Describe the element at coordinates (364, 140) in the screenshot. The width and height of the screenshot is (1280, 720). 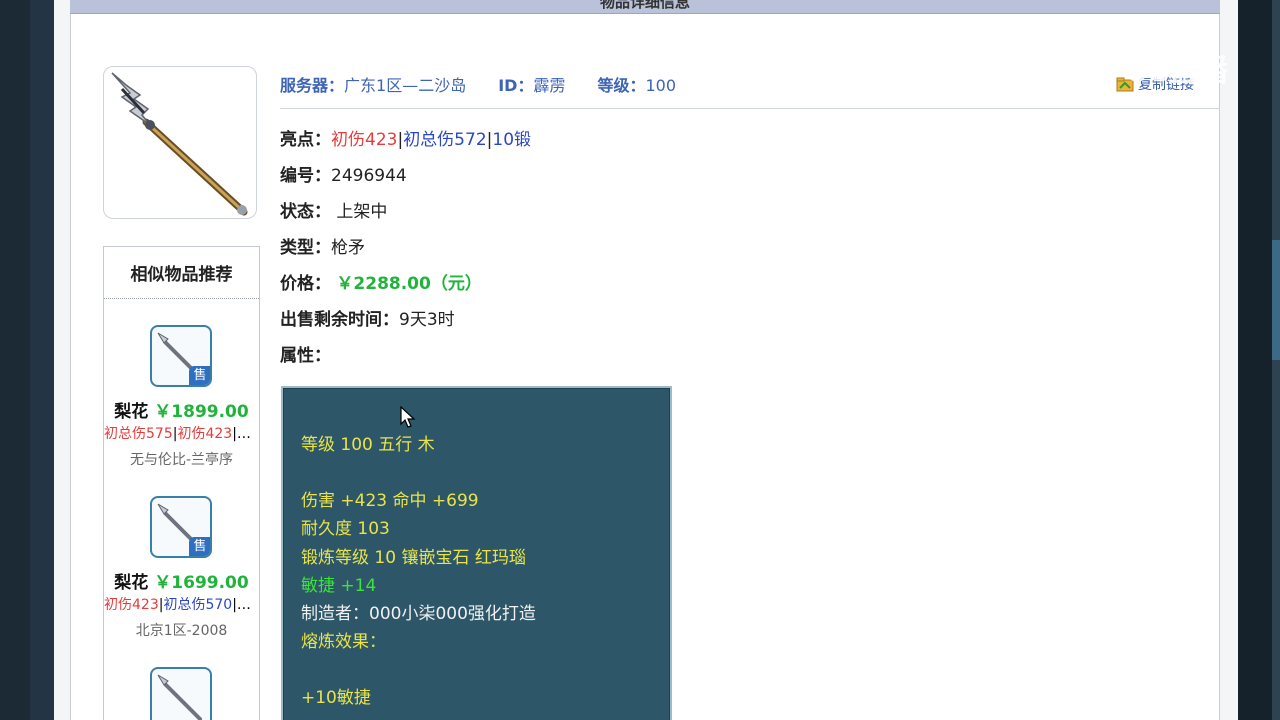
I see `highlight-tag-1: 初伤423` at that location.